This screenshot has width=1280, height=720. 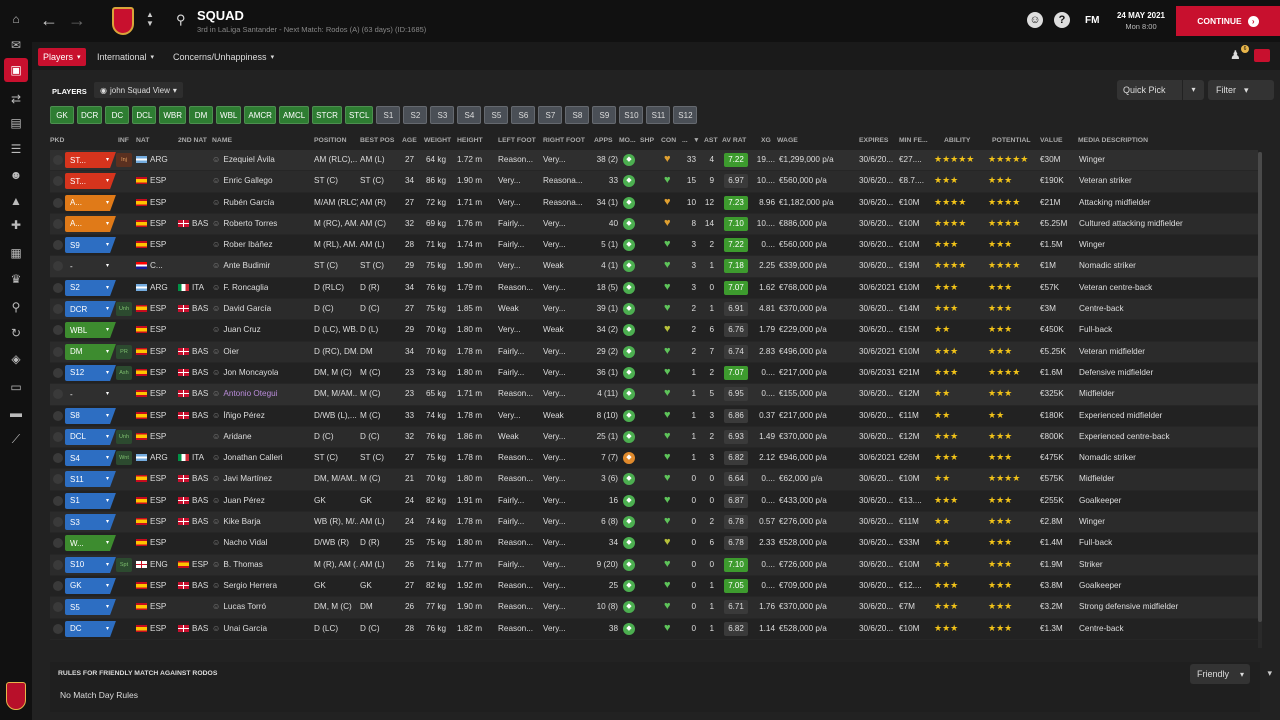 I want to click on player-name-text: Antonio Otegui, so click(x=250, y=393).